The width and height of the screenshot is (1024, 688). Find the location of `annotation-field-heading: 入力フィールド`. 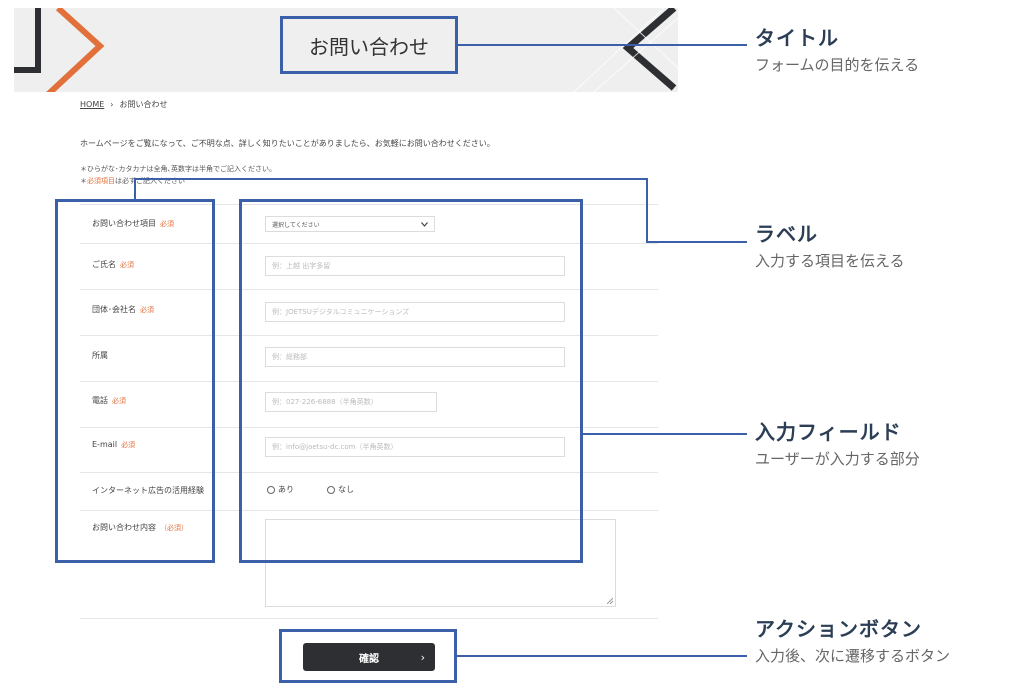

annotation-field-heading: 入力フィールド is located at coordinates (828, 432).